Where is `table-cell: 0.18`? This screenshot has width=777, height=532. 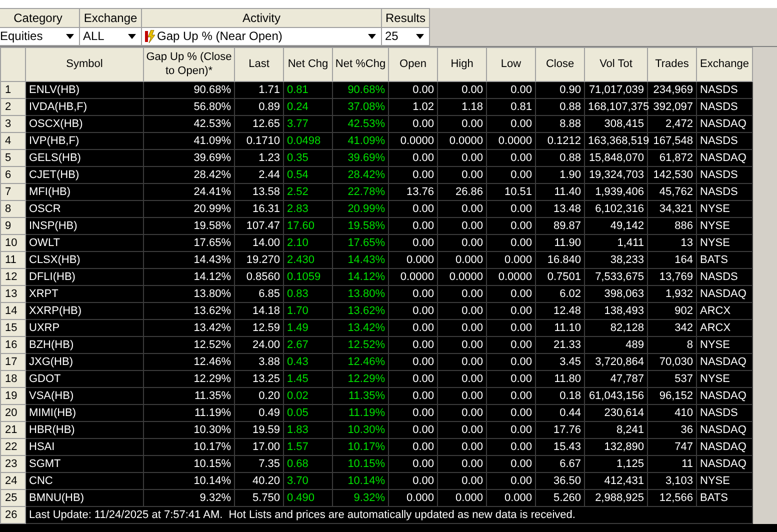
table-cell: 0.18 is located at coordinates (560, 396).